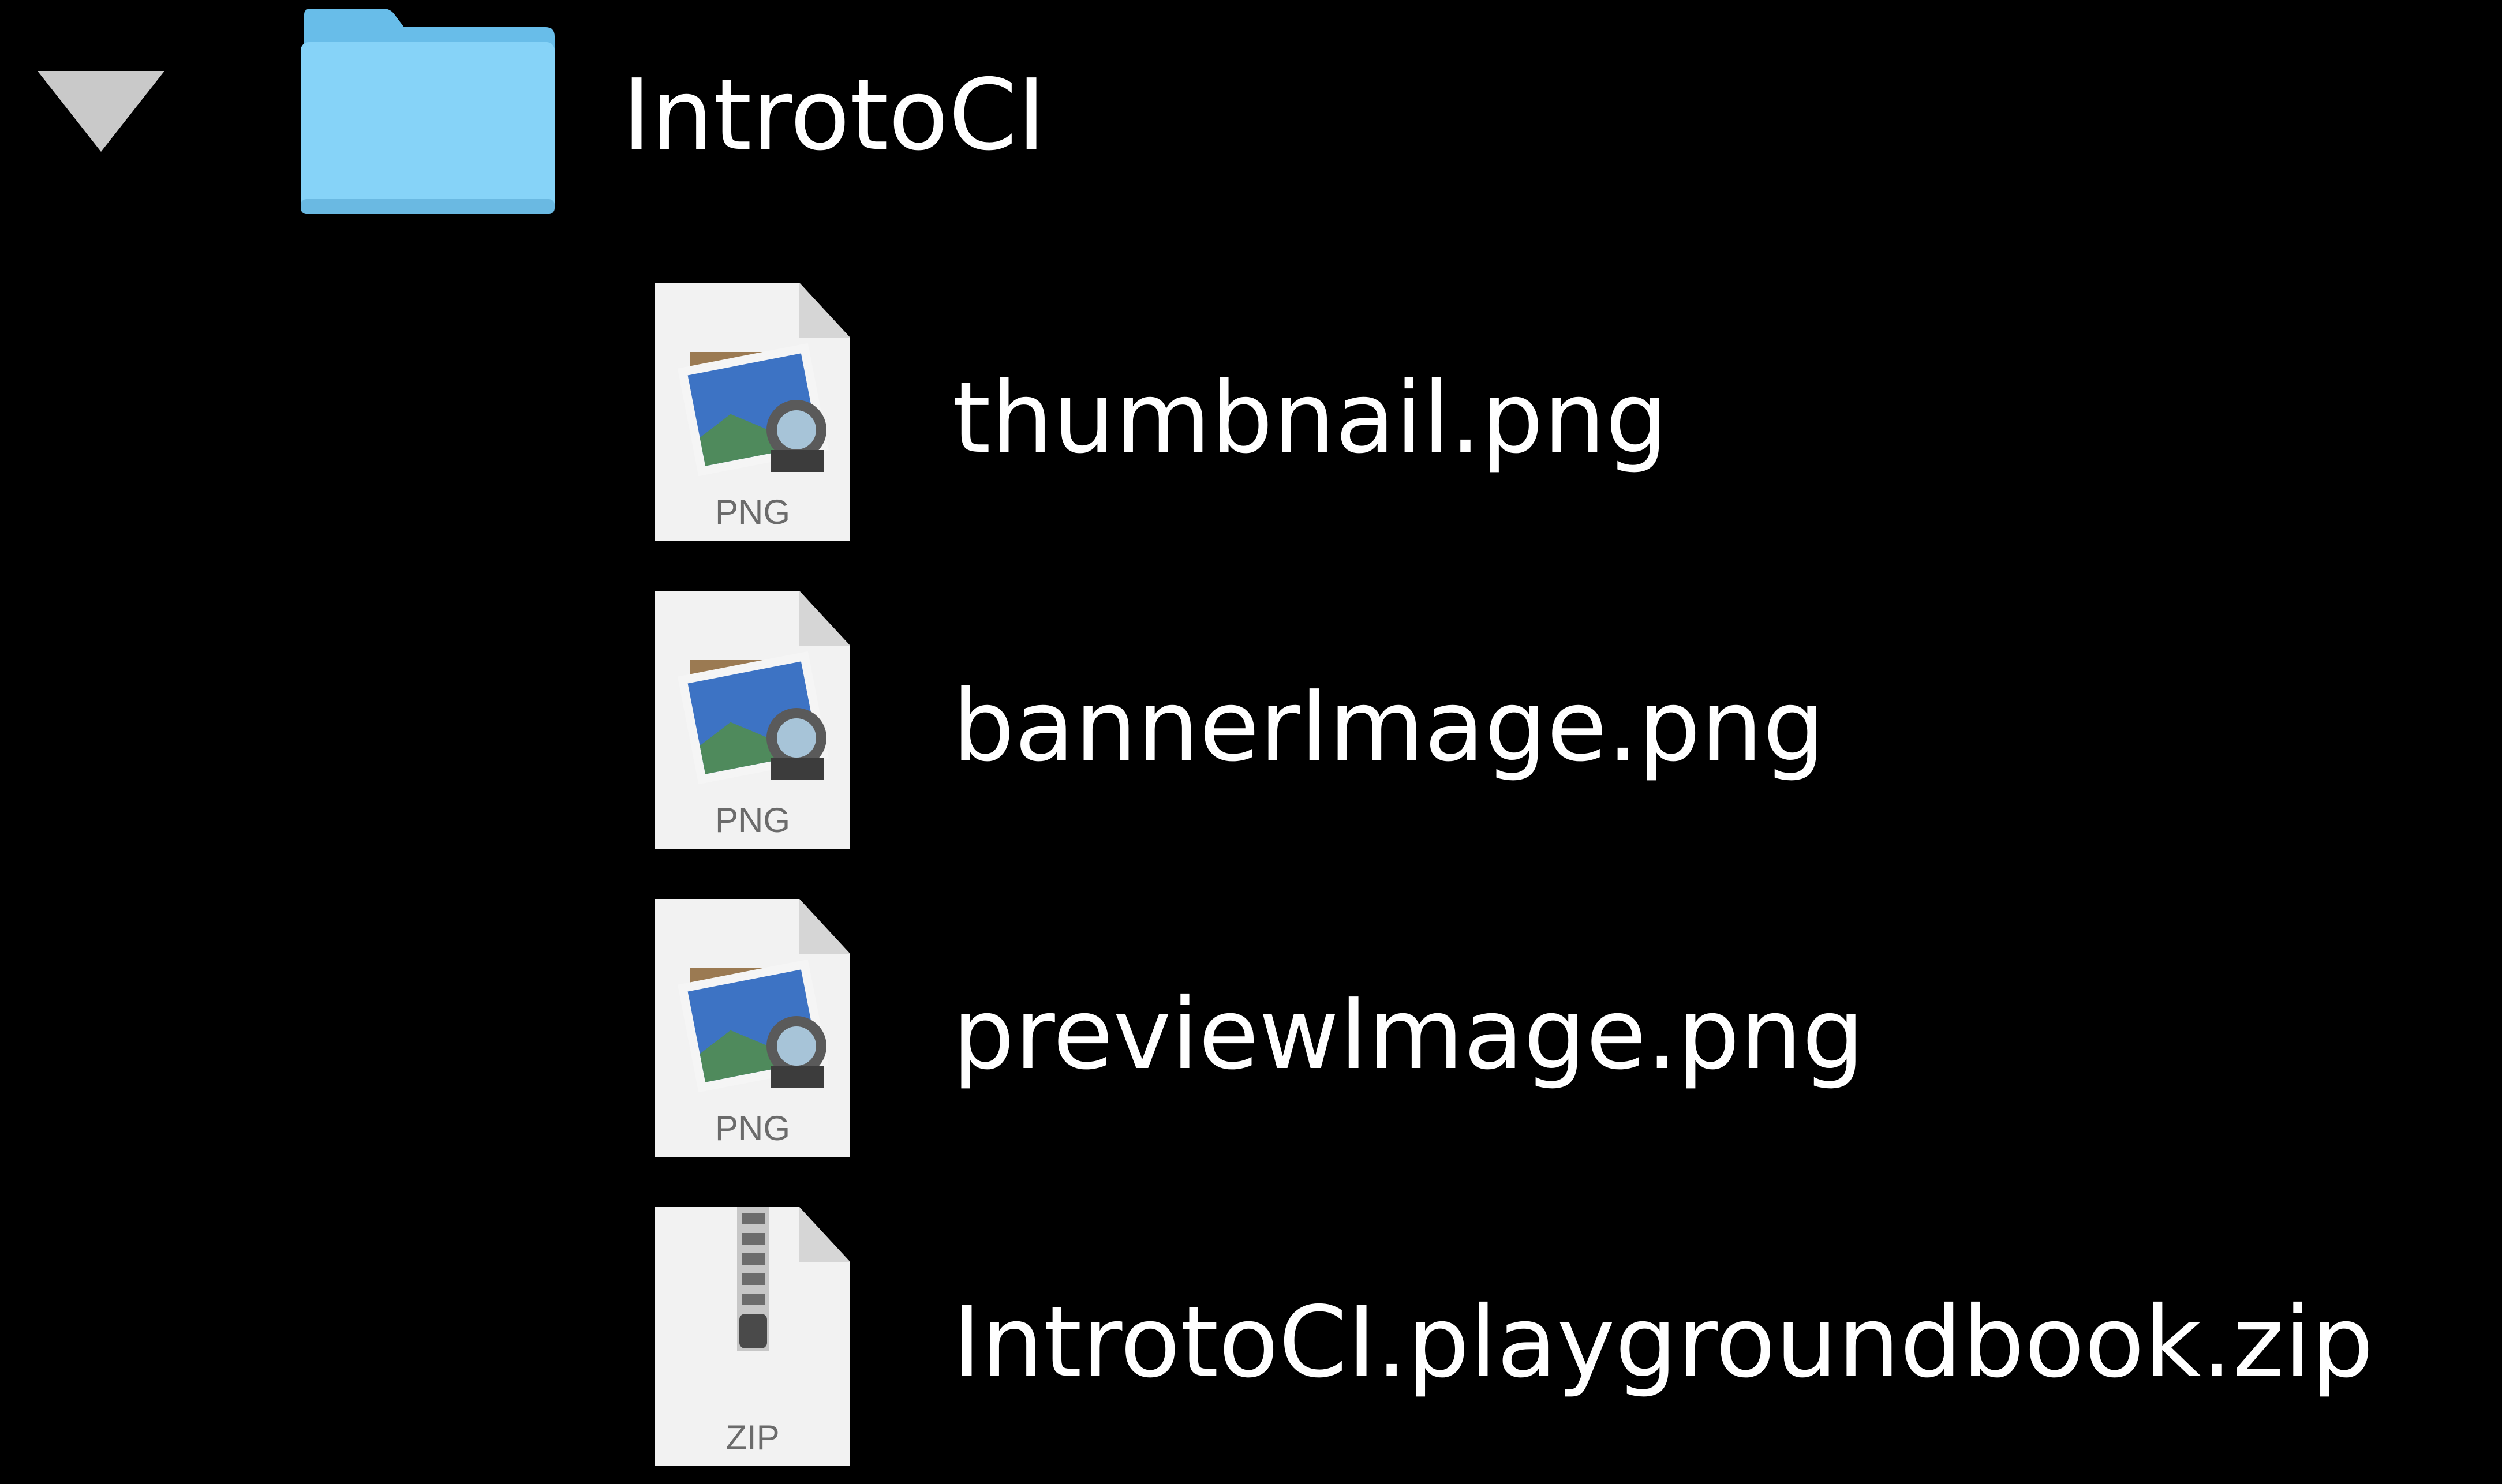 The height and width of the screenshot is (1484, 2502). Describe the element at coordinates (1388, 726) in the screenshot. I see `file-name: bannerImage.png` at that location.